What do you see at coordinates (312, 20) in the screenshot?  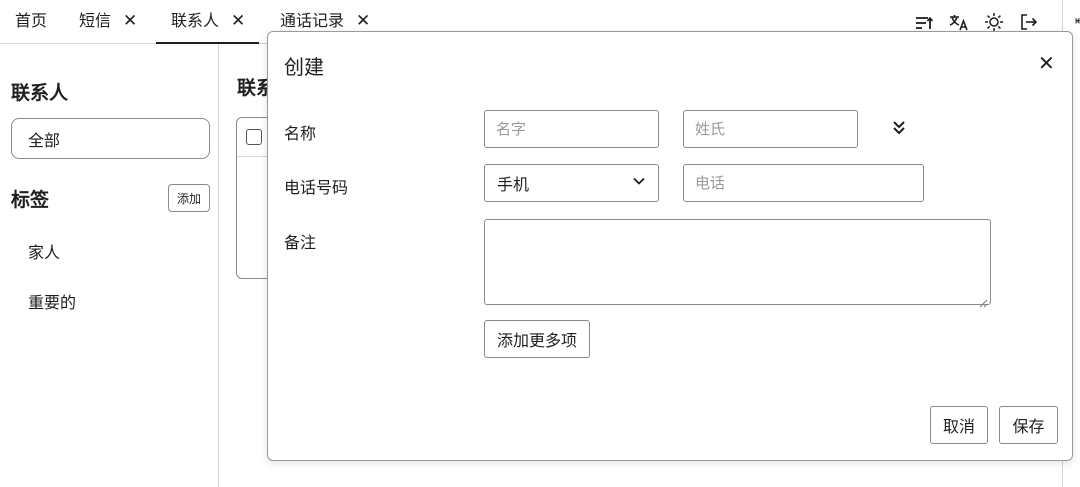 I see `tab-label: 通话记录` at bounding box center [312, 20].